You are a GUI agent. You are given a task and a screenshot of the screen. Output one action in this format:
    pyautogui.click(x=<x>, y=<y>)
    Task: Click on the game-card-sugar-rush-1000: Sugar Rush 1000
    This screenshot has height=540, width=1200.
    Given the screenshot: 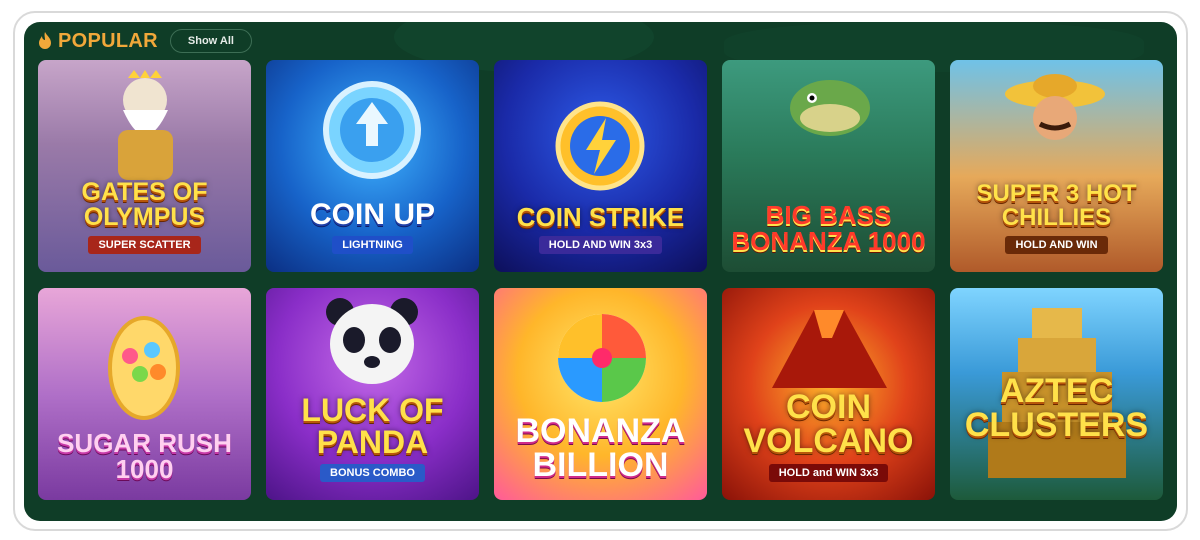 What is the action you would take?
    pyautogui.click(x=144, y=394)
    